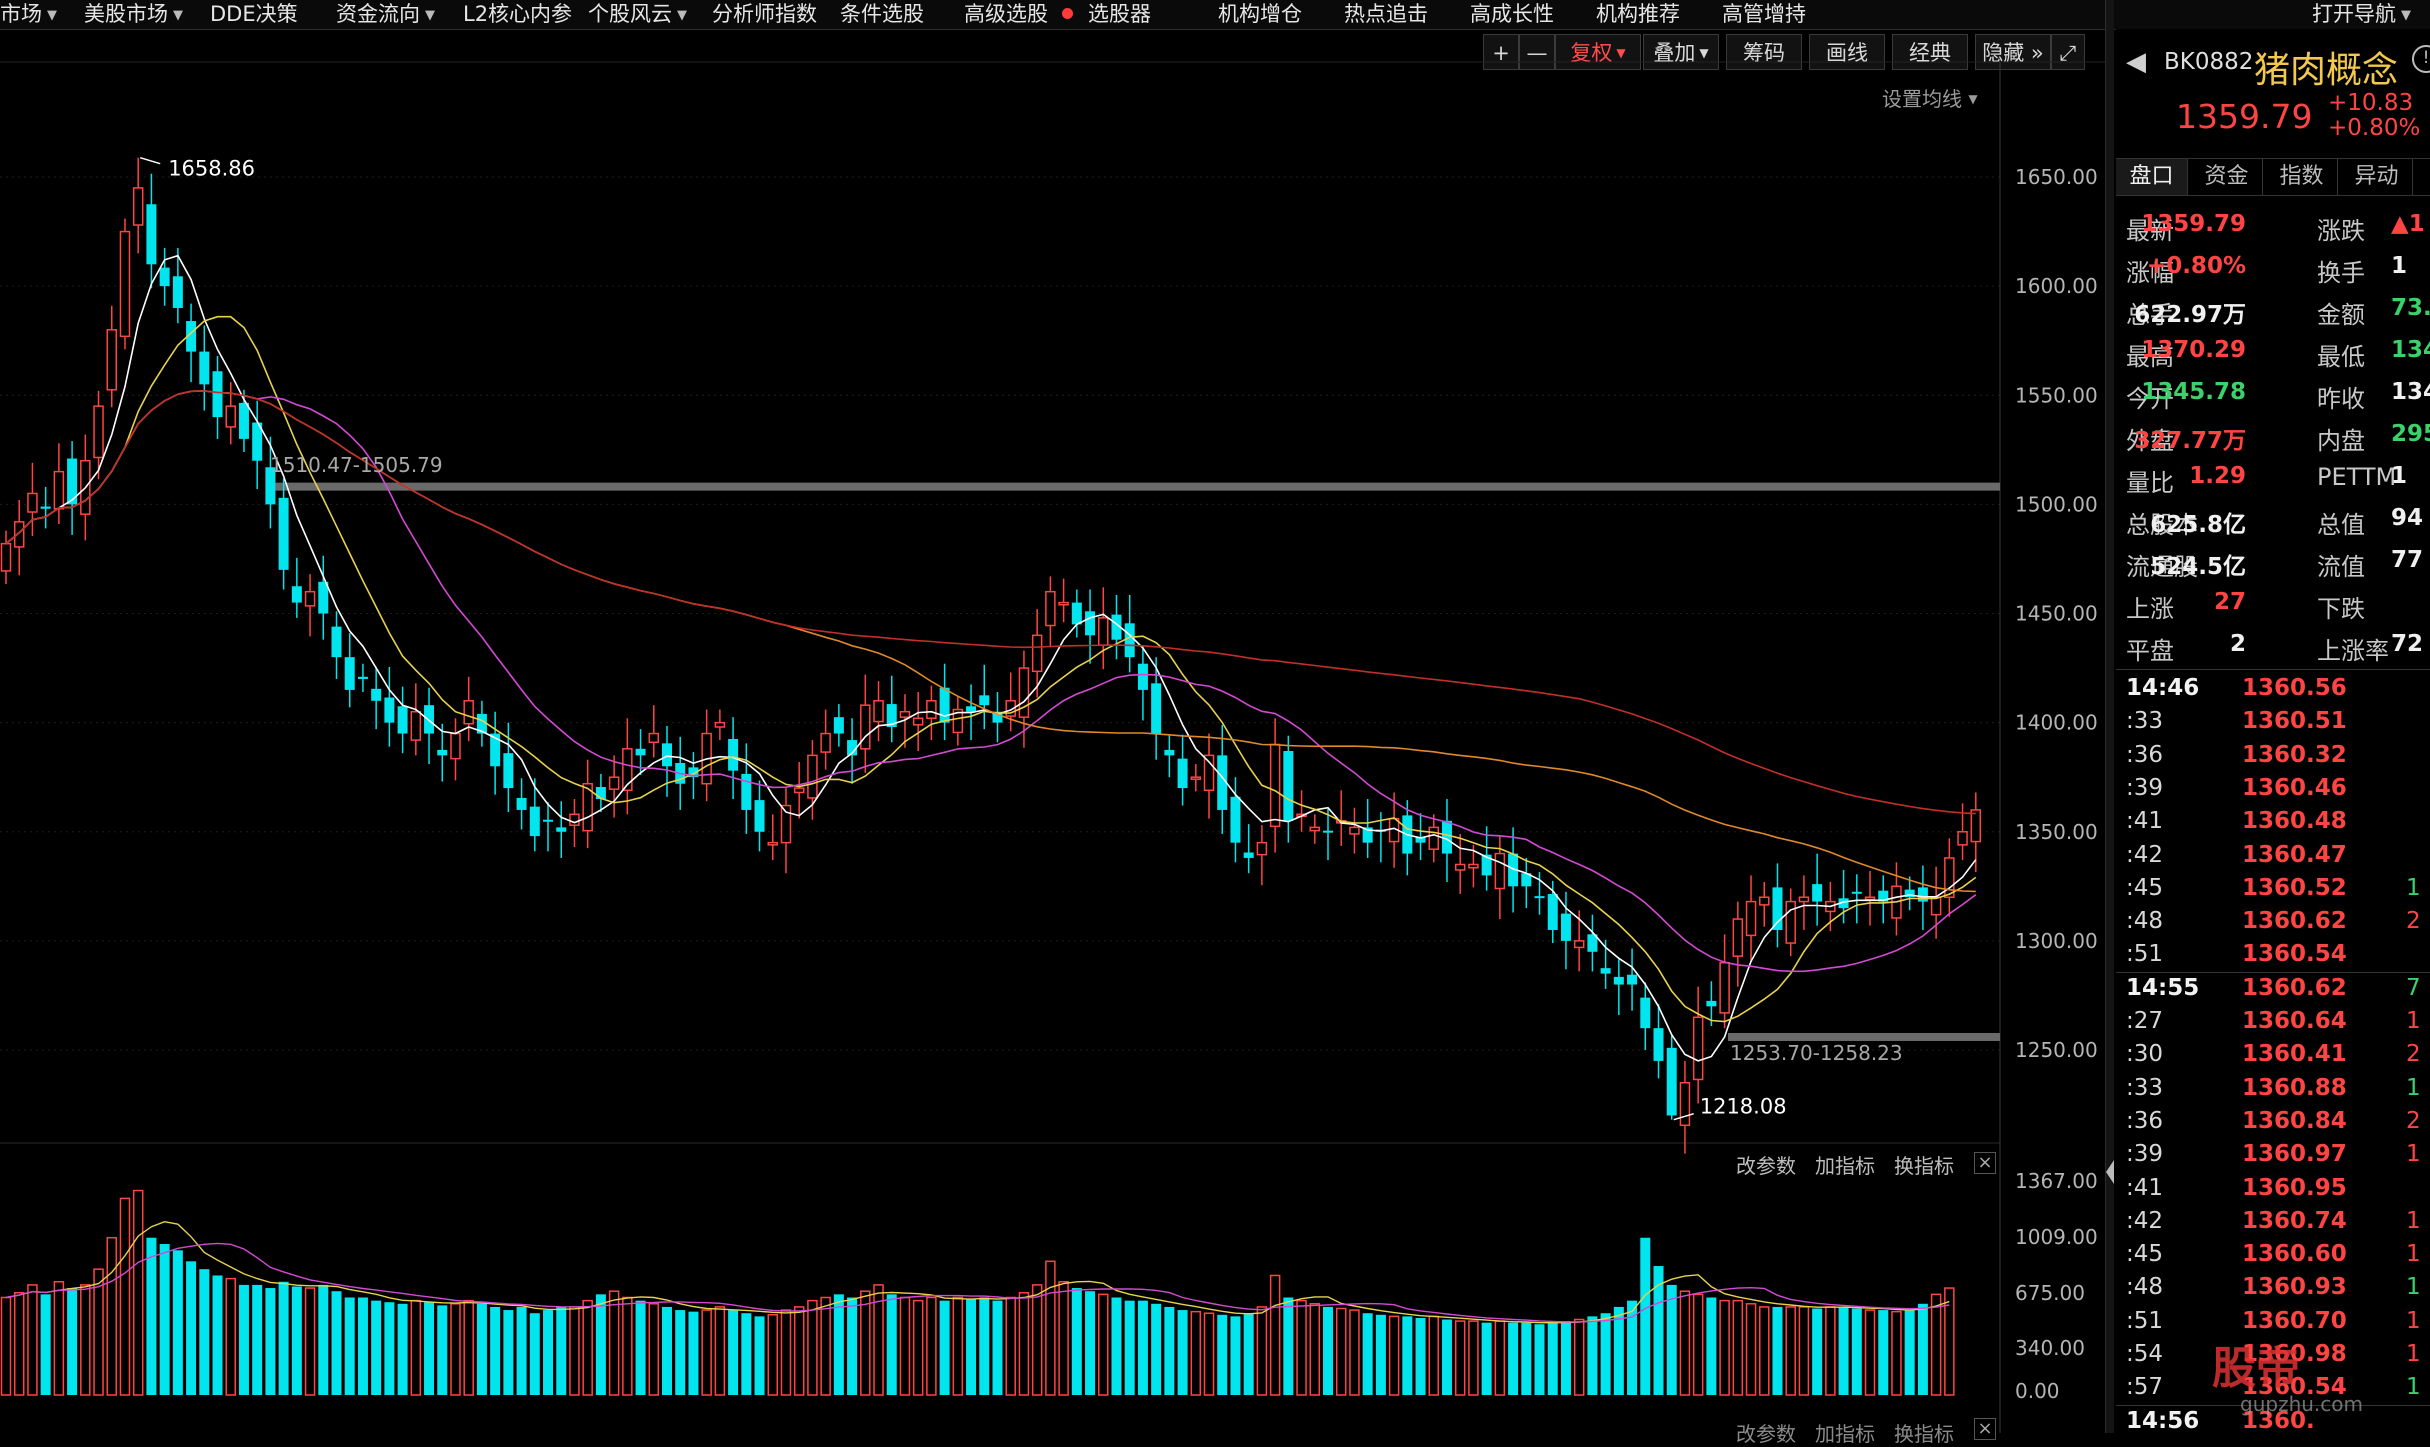 The width and height of the screenshot is (2430, 1447). Describe the element at coordinates (2056, 1050) in the screenshot. I see `price-tick-label: 1250.00` at that location.